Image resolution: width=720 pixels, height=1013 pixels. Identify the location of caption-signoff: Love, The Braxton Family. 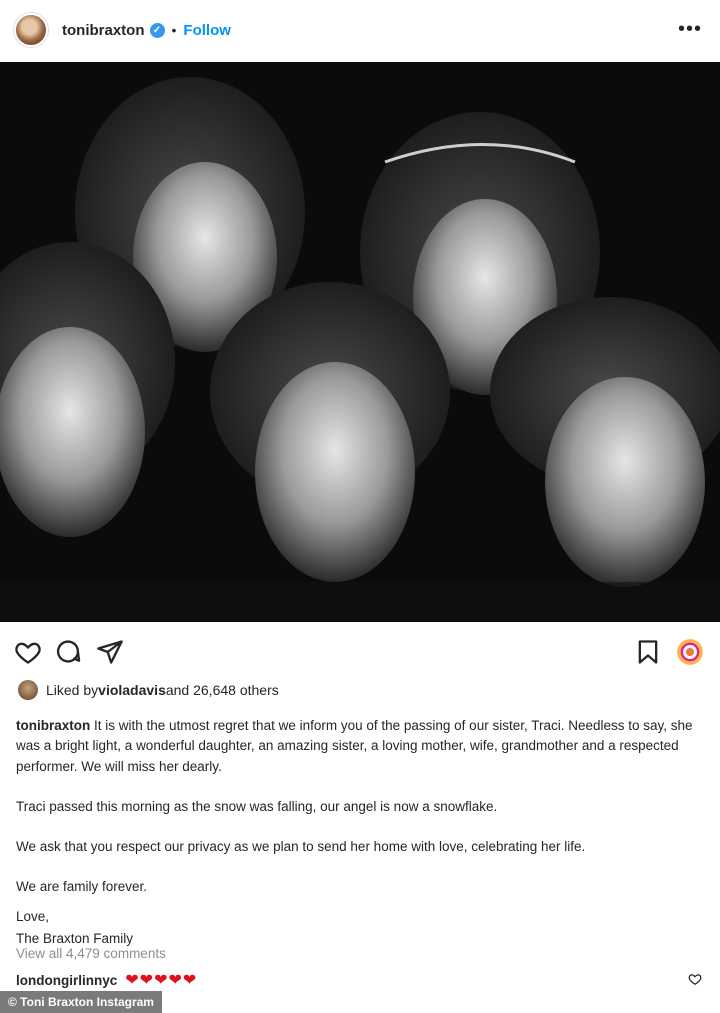
(74, 927).